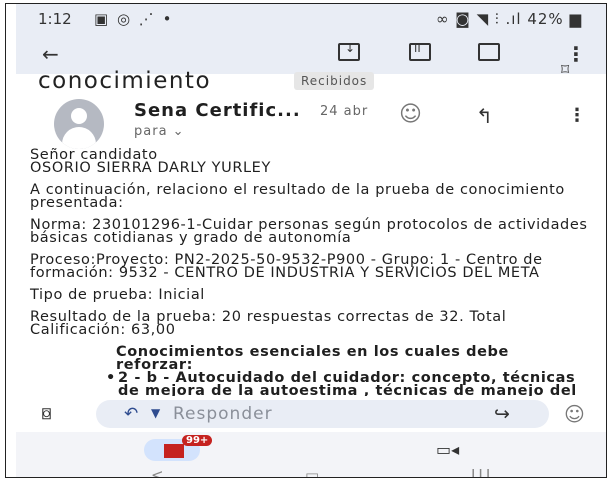  What do you see at coordinates (322, 414) in the screenshot?
I see `reply-button: ↶ ▼ Responder ↪` at bounding box center [322, 414].